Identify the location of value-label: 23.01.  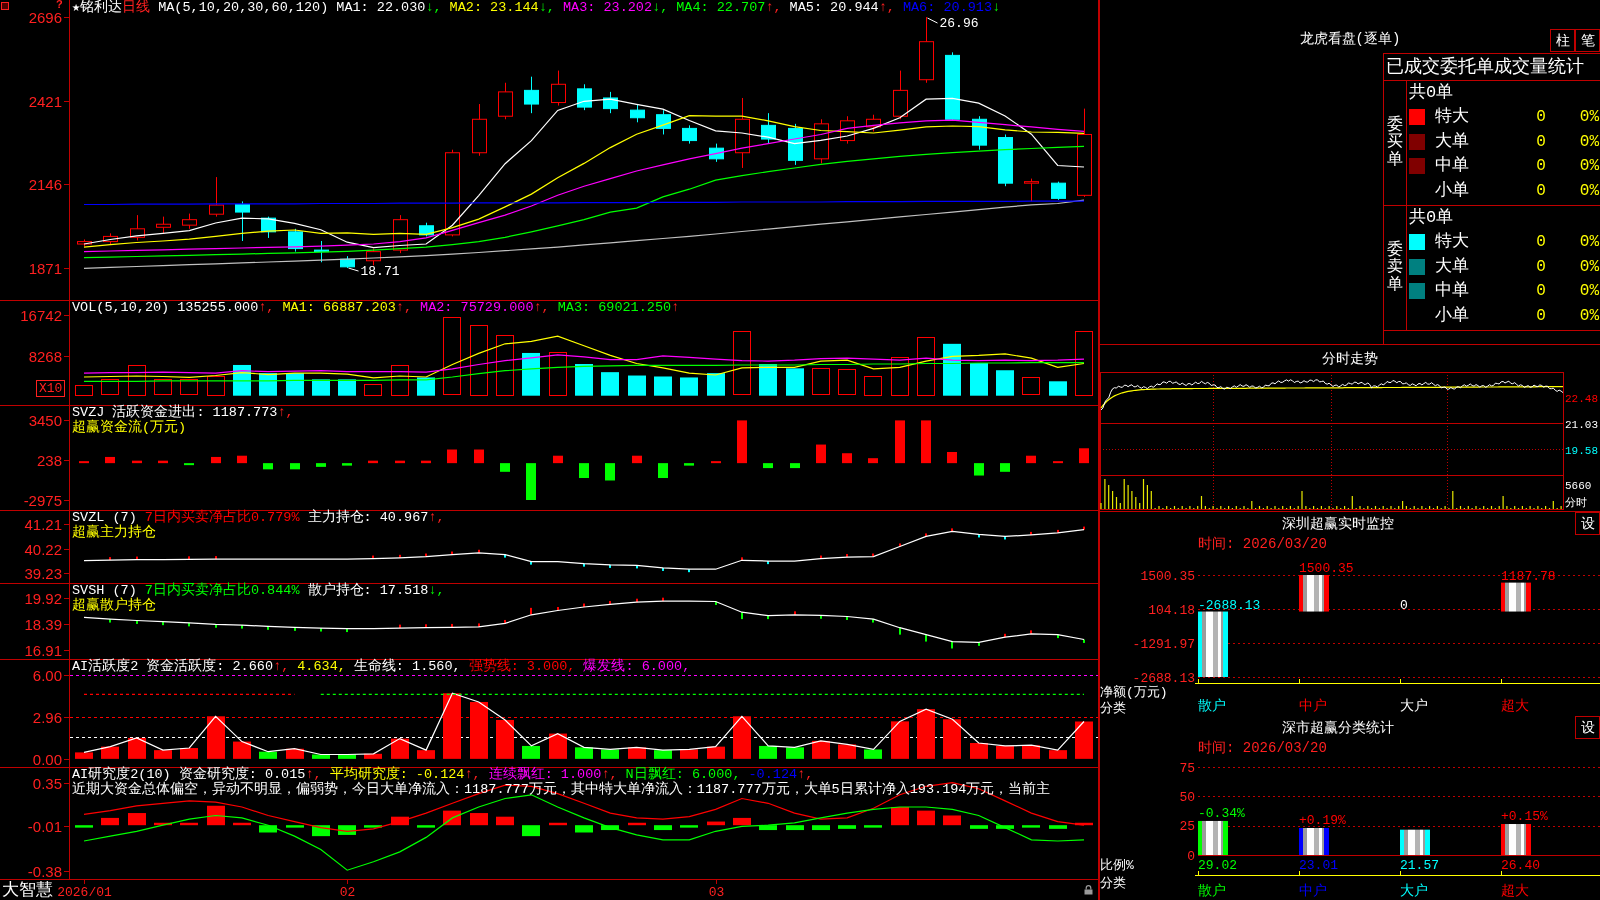
(1318, 865).